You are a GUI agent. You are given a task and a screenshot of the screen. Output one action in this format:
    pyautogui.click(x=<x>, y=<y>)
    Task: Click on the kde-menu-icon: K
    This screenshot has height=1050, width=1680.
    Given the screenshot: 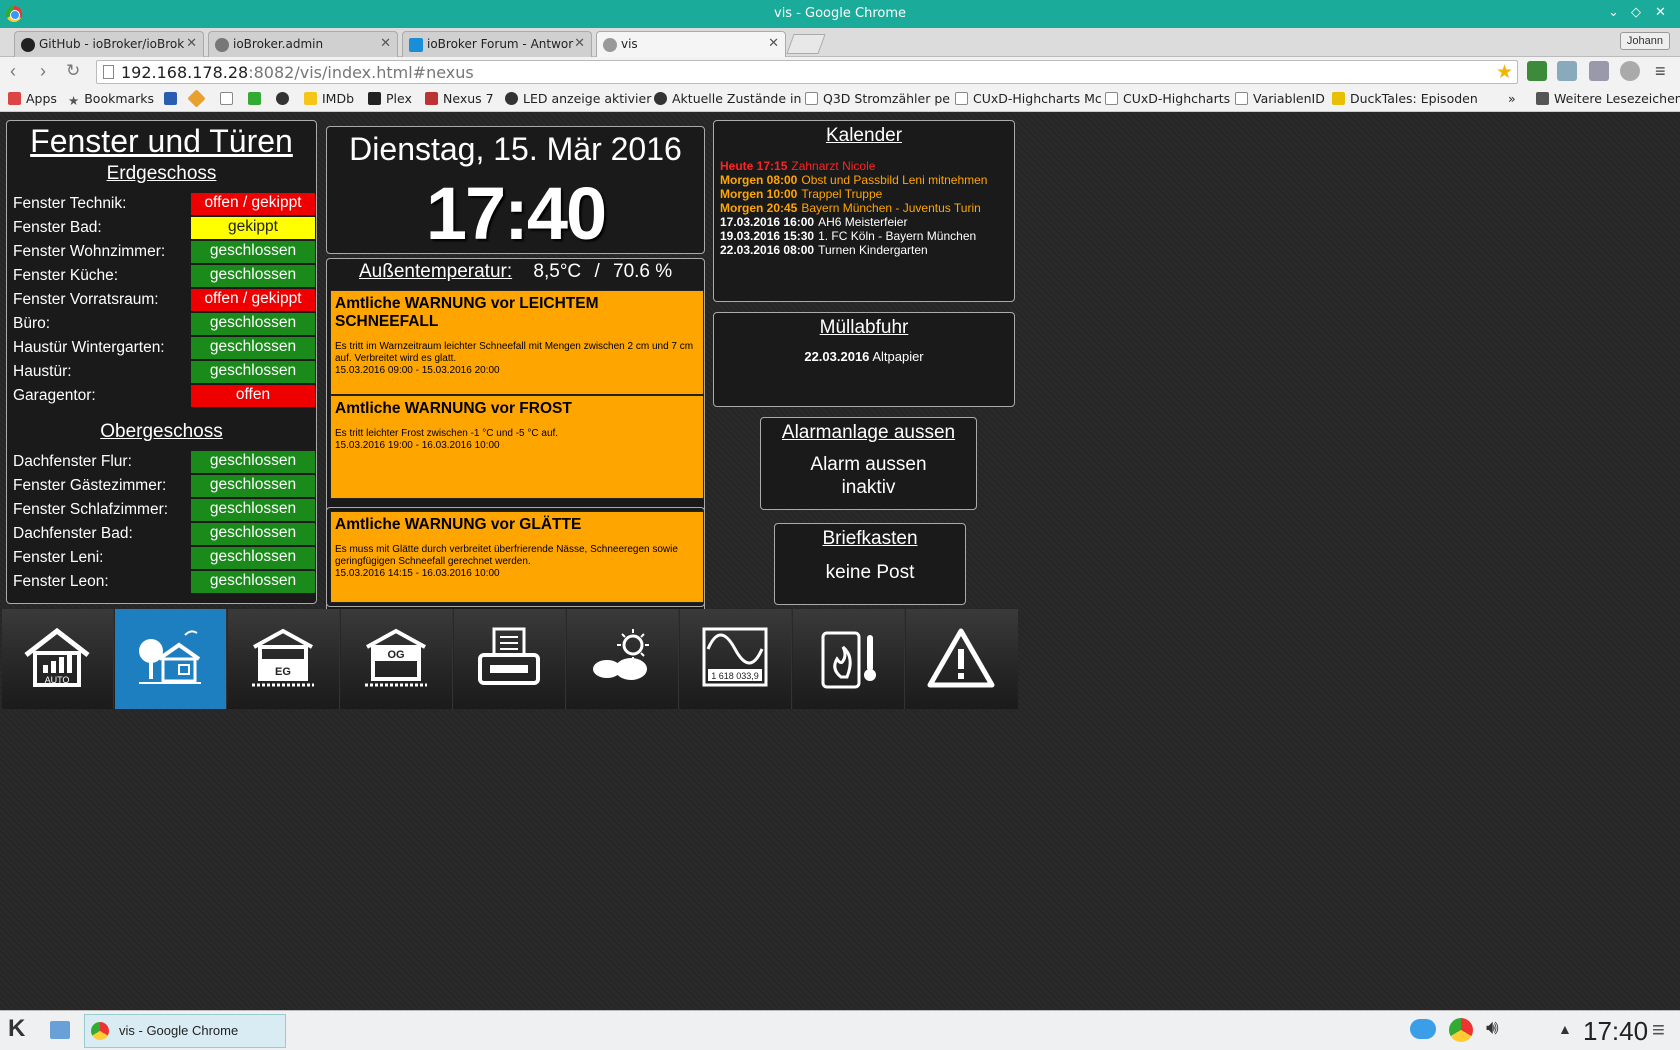 What is the action you would take?
    pyautogui.click(x=16, y=1029)
    